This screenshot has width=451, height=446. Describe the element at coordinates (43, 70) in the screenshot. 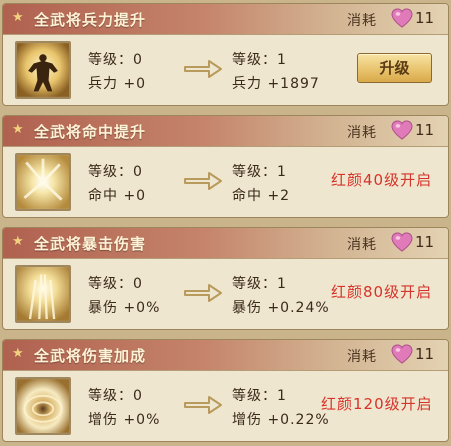

I see `warrior-power-icon` at that location.